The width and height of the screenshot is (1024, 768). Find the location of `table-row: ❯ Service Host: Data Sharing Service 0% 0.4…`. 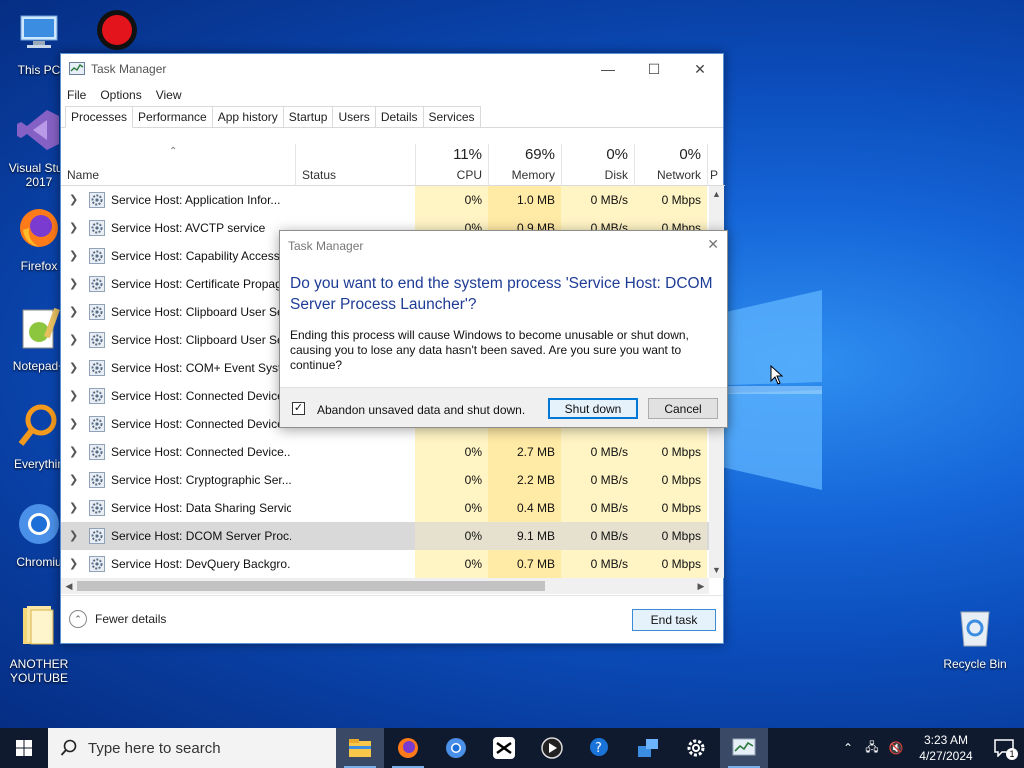

table-row: ❯ Service Host: Data Sharing Service 0% 0.4… is located at coordinates (385, 508).